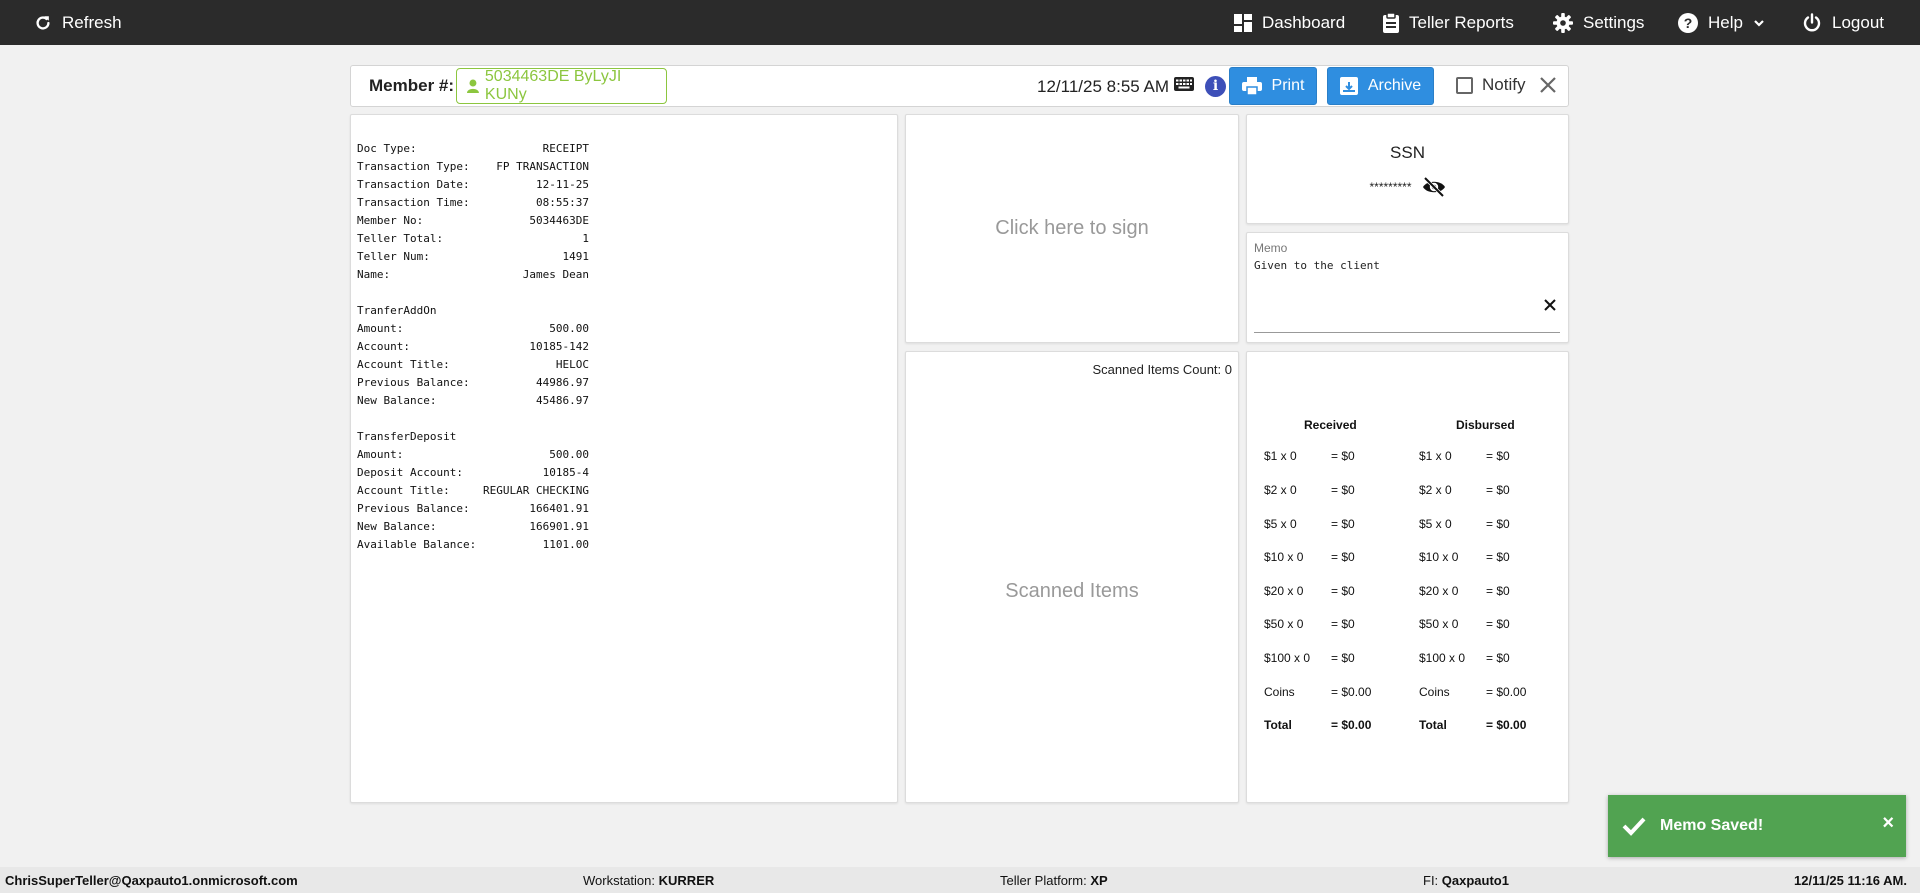 The image size is (1920, 893). I want to click on memo-textarea: Given to the client, so click(1317, 265).